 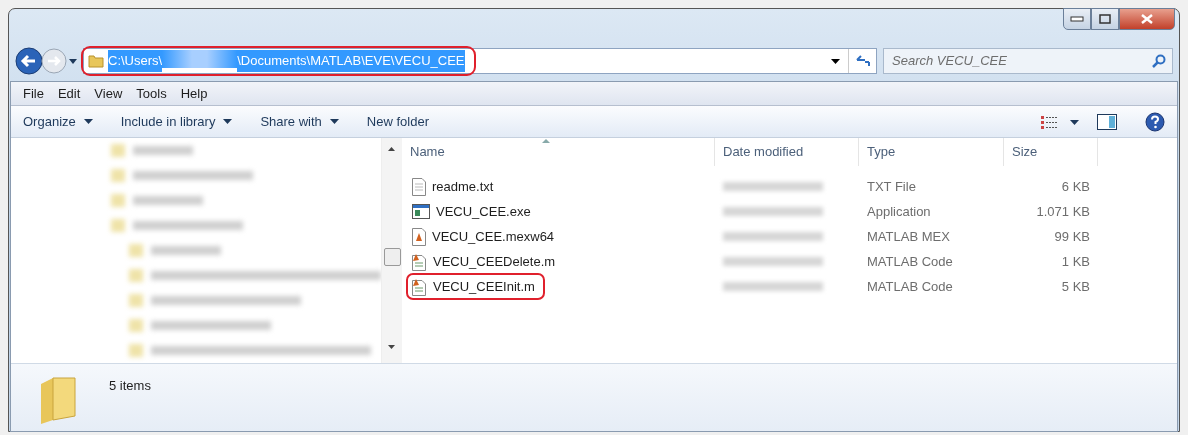 I want to click on item-count: 5 items, so click(x=130, y=386).